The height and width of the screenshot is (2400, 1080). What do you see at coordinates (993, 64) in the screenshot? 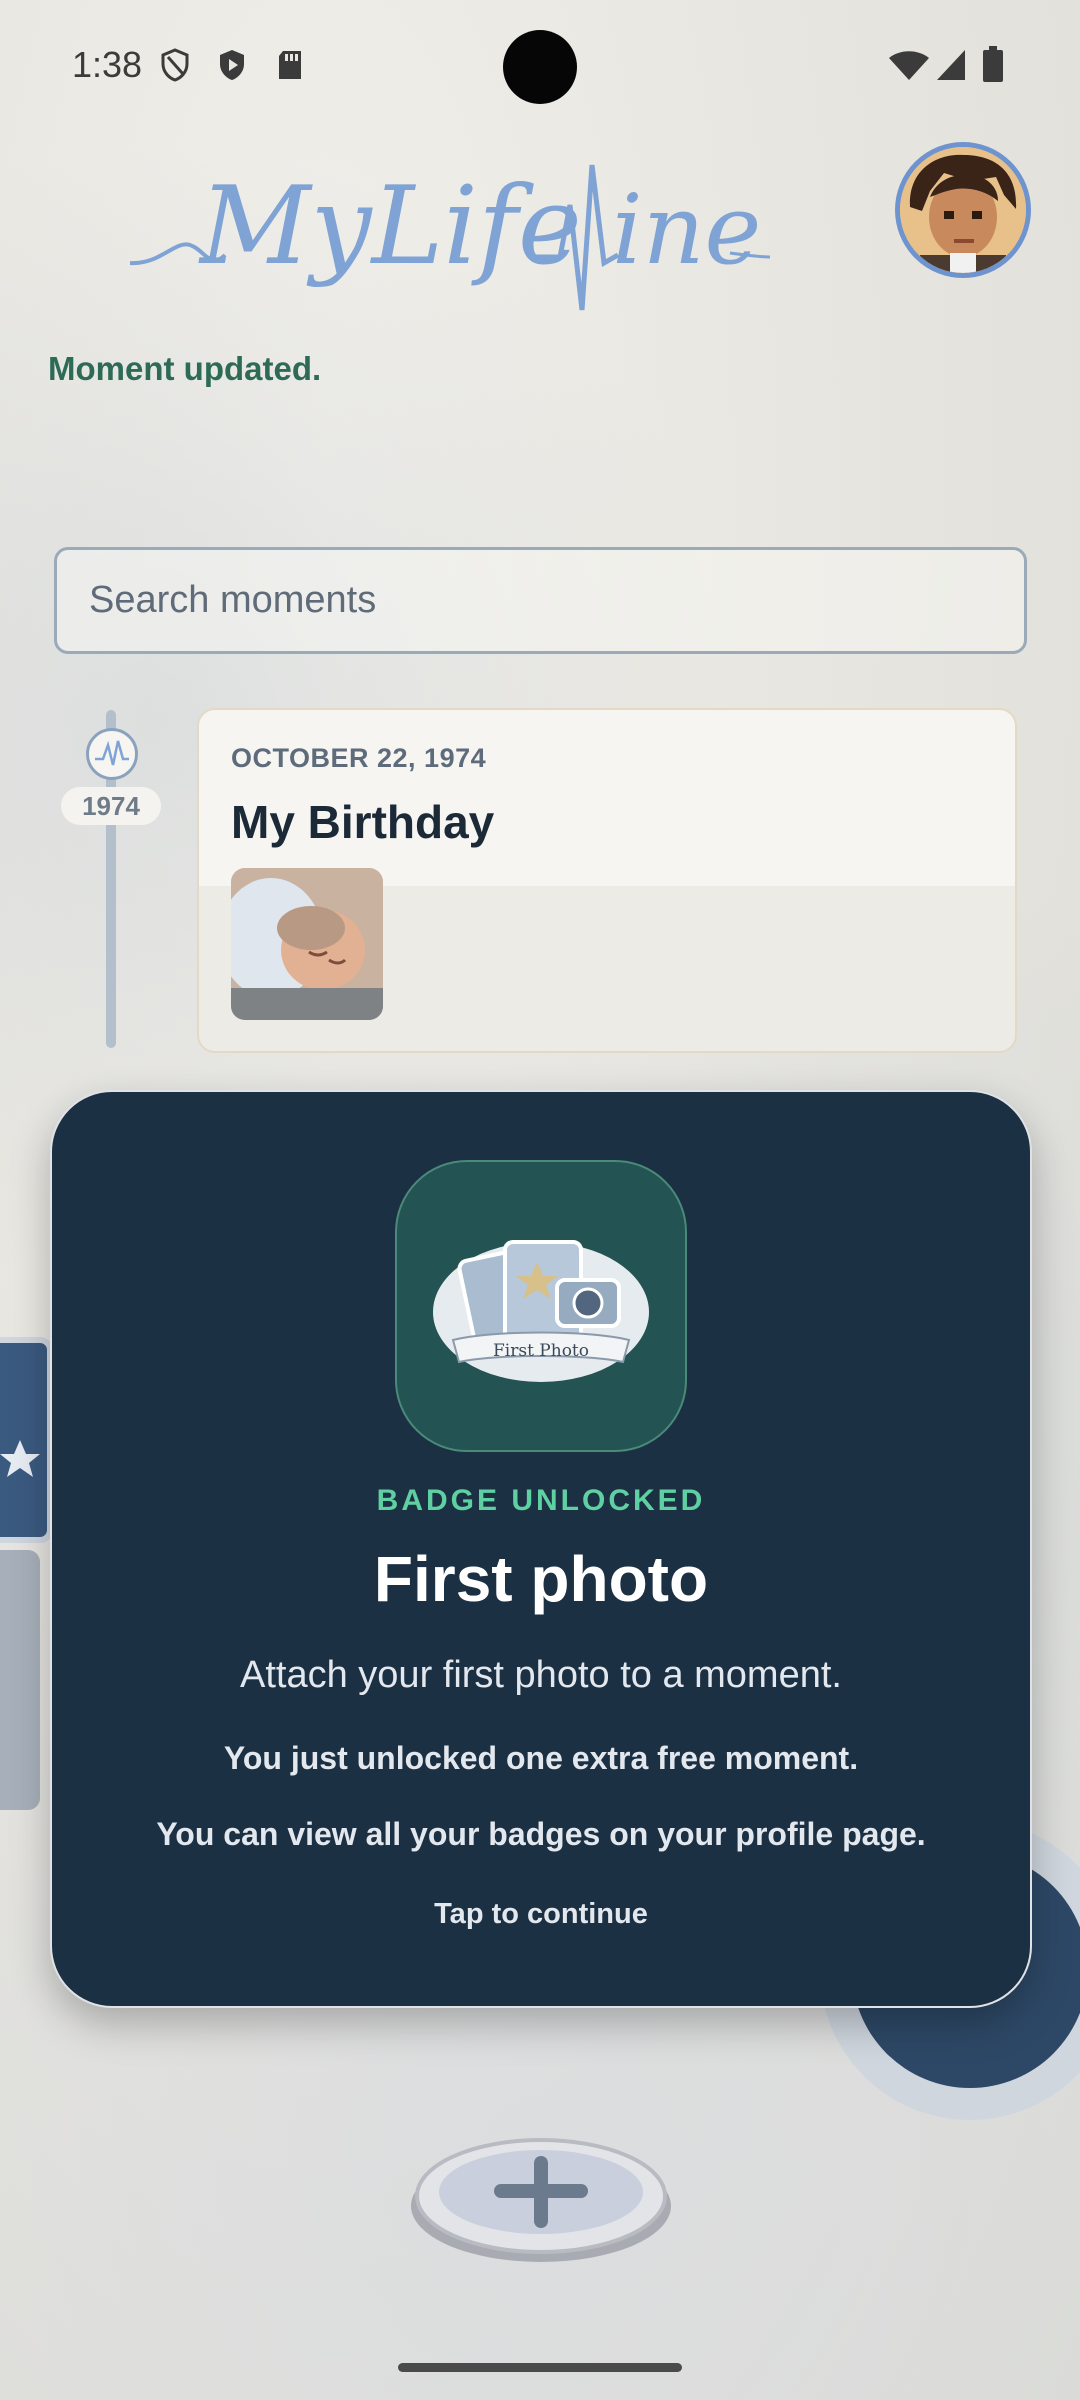
I see `battery-icon` at bounding box center [993, 64].